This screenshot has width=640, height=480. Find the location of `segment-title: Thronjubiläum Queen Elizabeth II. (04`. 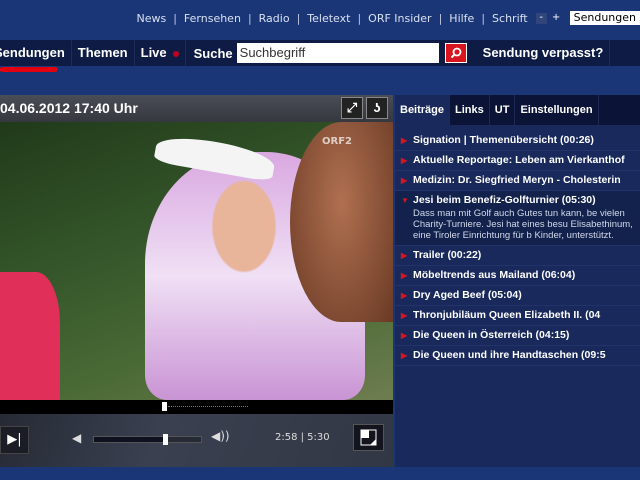

segment-title: Thronjubiläum Queen Elizabeth II. (04 is located at coordinates (507, 315).